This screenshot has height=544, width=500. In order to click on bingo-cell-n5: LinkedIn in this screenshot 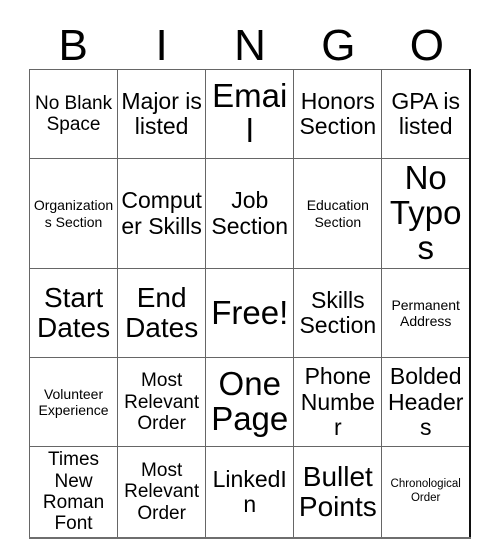, I will do `click(250, 492)`.